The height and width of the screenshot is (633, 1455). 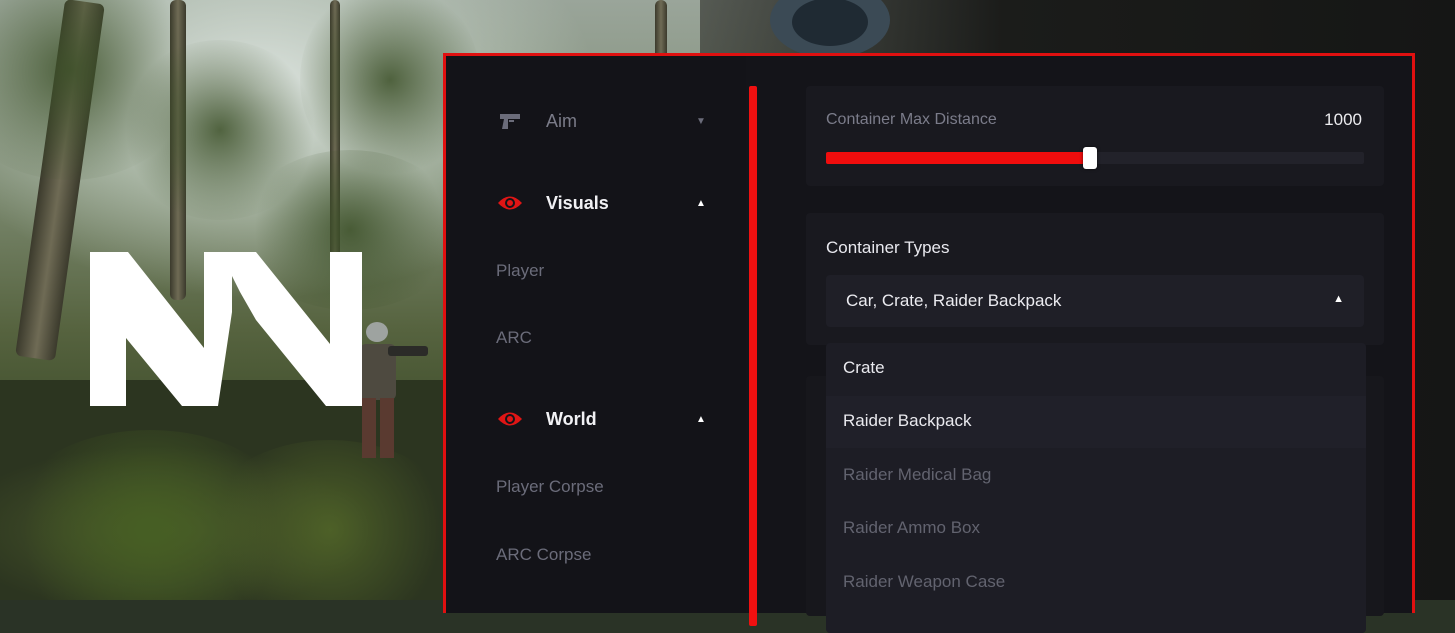 What do you see at coordinates (661, 30) in the screenshot?
I see `tree-trunk` at bounding box center [661, 30].